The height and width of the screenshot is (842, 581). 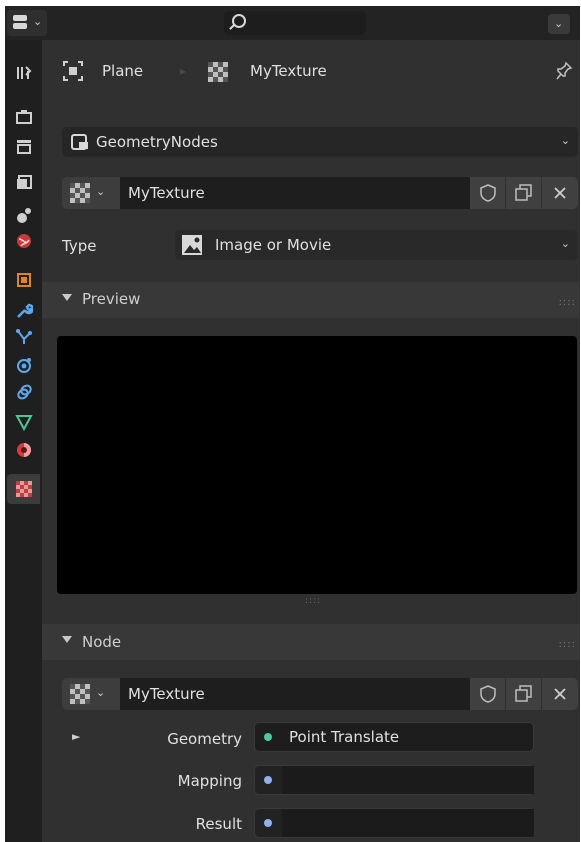 I want to click on texture-browse-button: ⌄, so click(x=91, y=193).